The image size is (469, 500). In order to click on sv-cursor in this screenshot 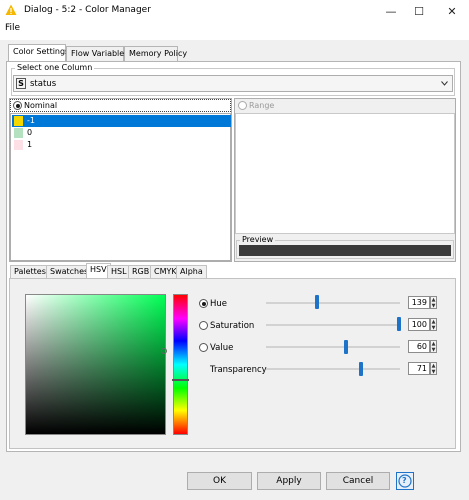, I will do `click(164, 351)`.